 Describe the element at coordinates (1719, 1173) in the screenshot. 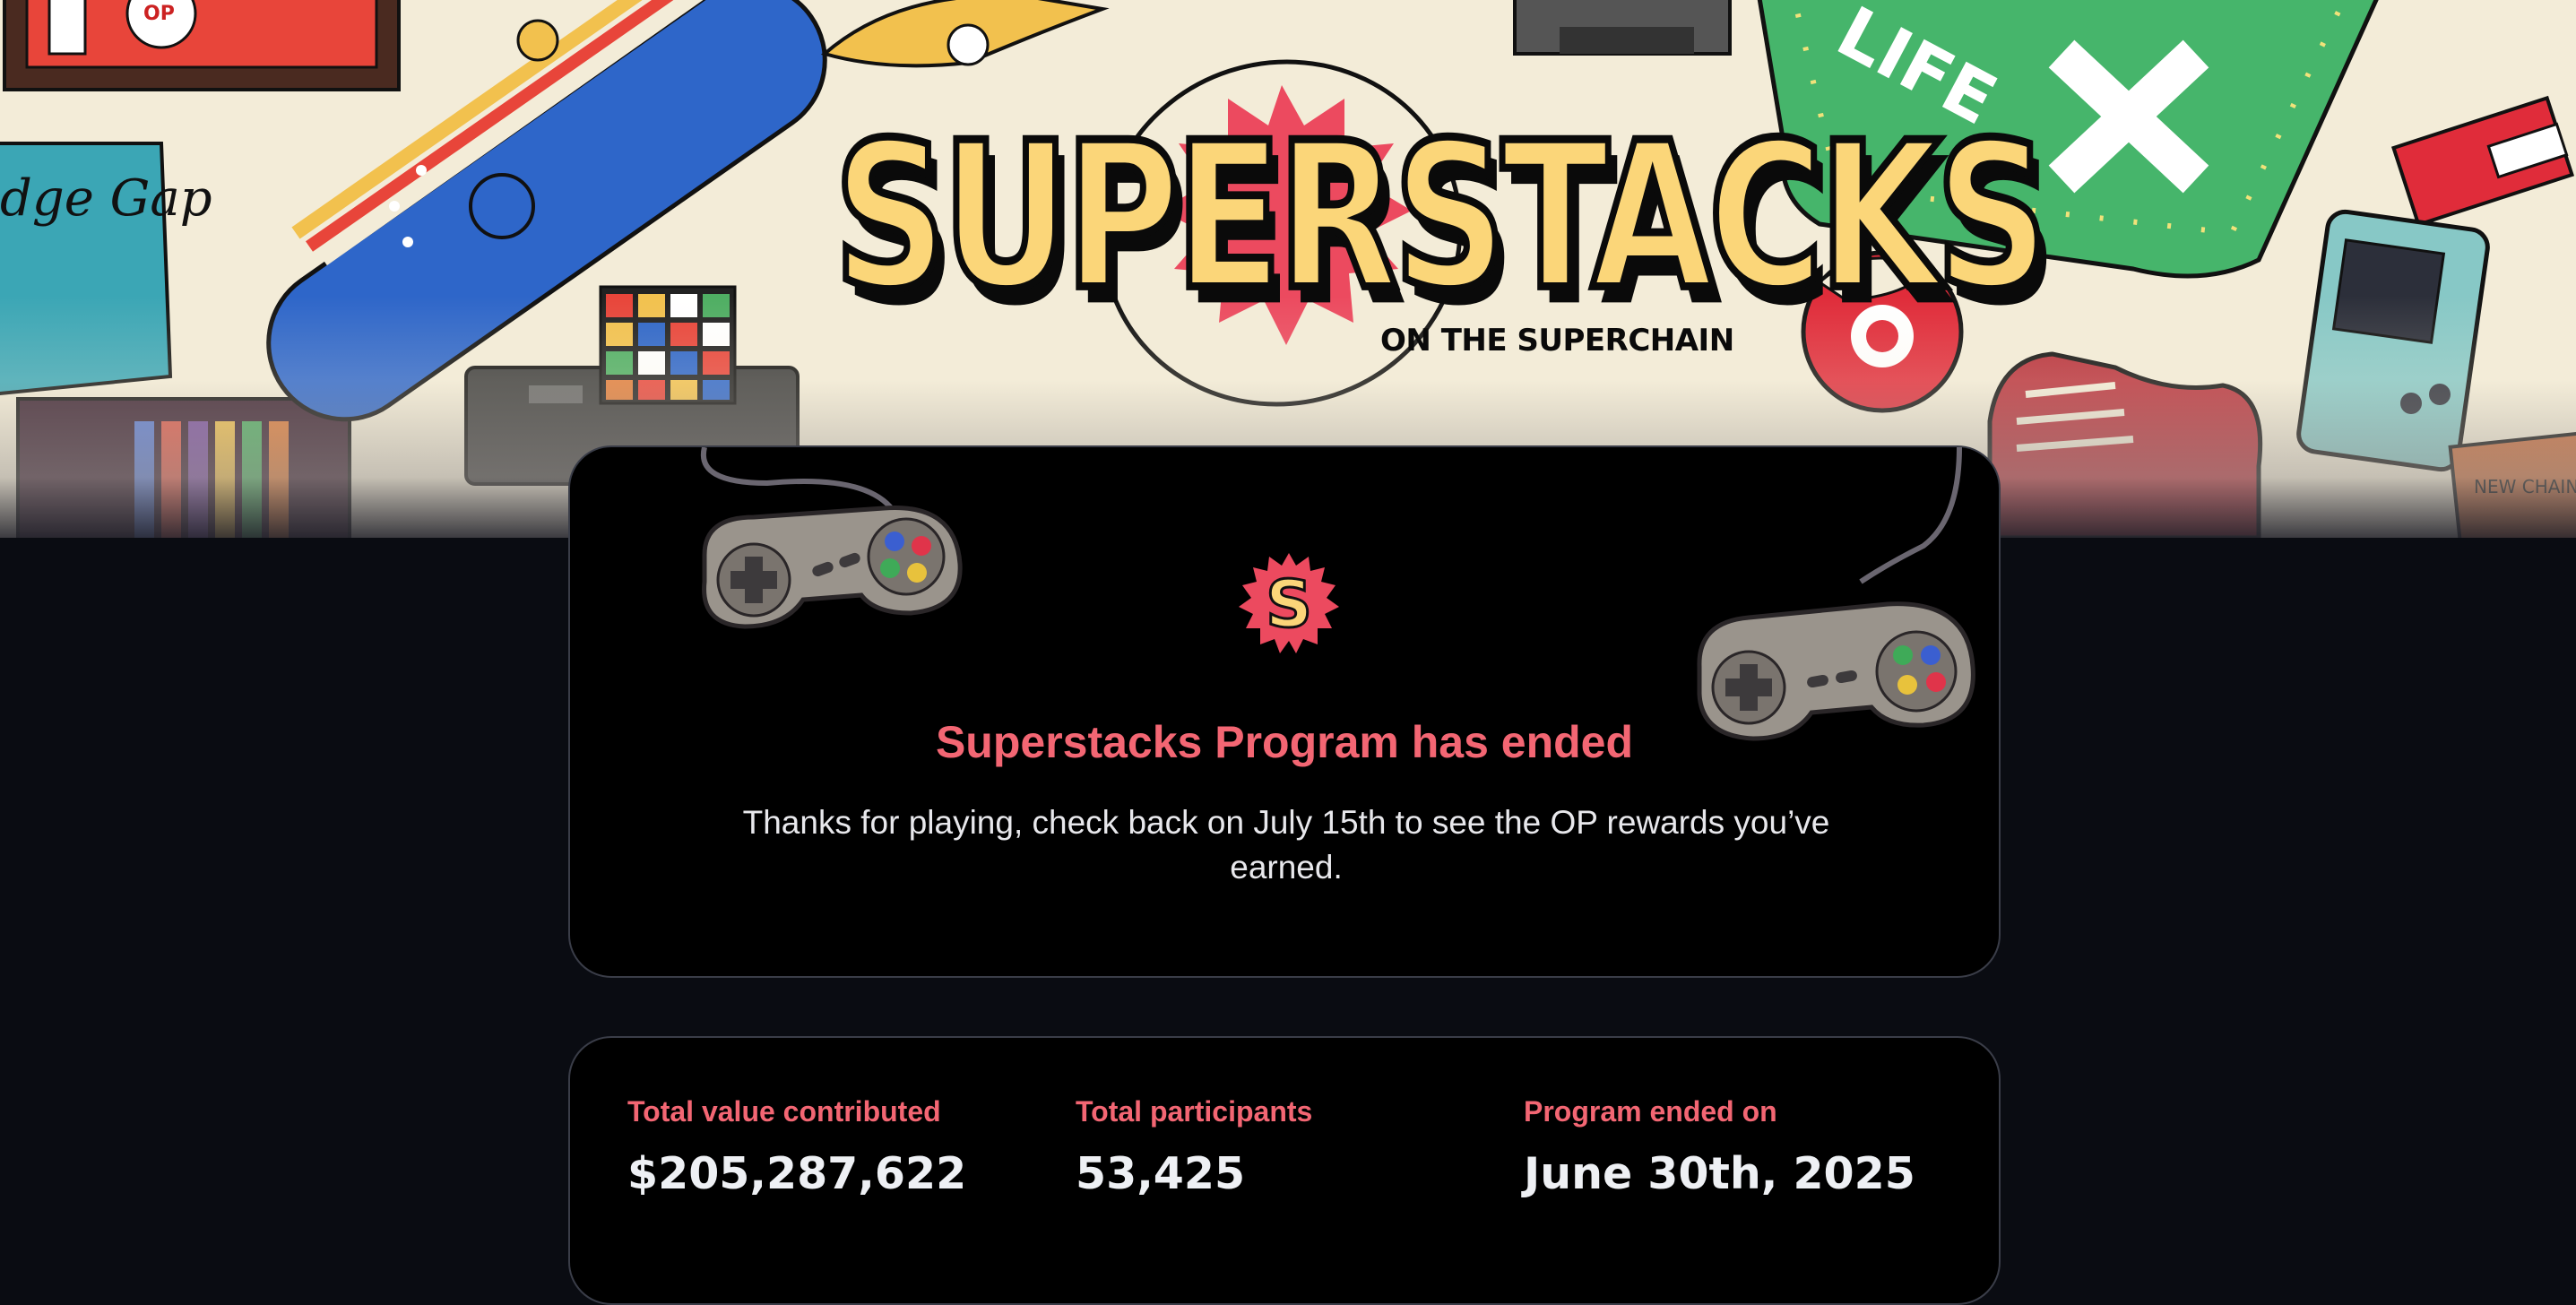

I see `stat-value: June 30th, 2025` at that location.